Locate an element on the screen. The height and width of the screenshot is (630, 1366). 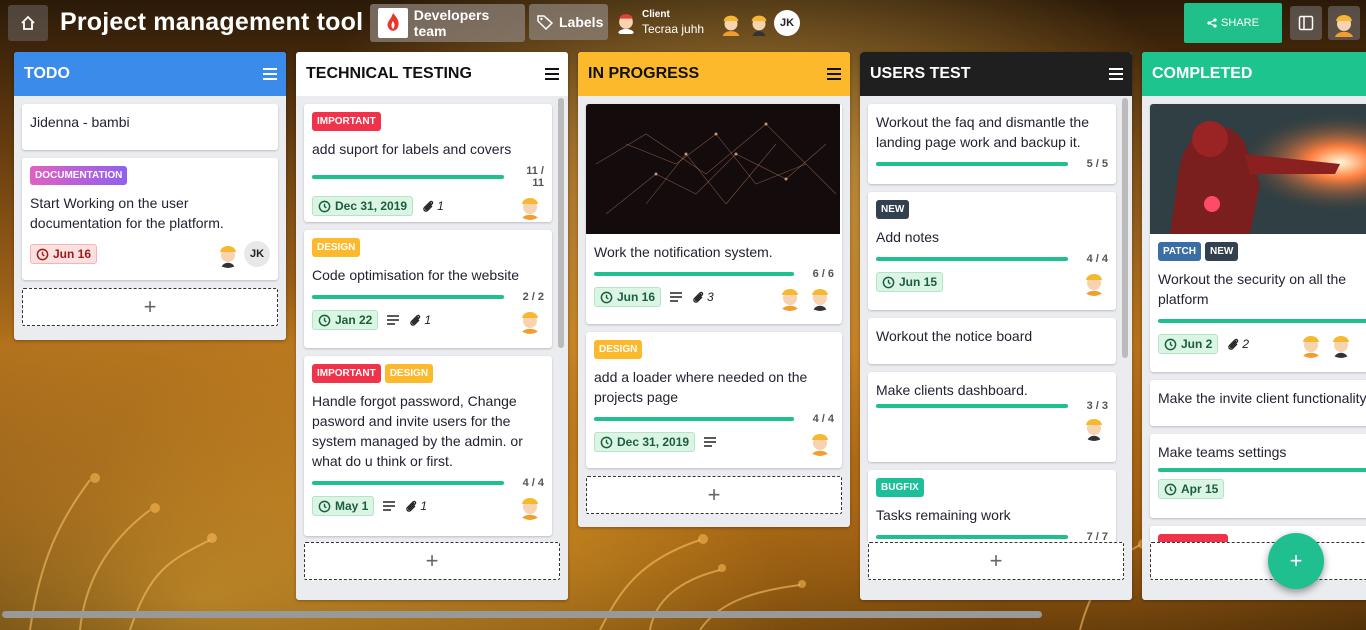
column-title: TECHNICAL TESTING is located at coordinates (389, 73).